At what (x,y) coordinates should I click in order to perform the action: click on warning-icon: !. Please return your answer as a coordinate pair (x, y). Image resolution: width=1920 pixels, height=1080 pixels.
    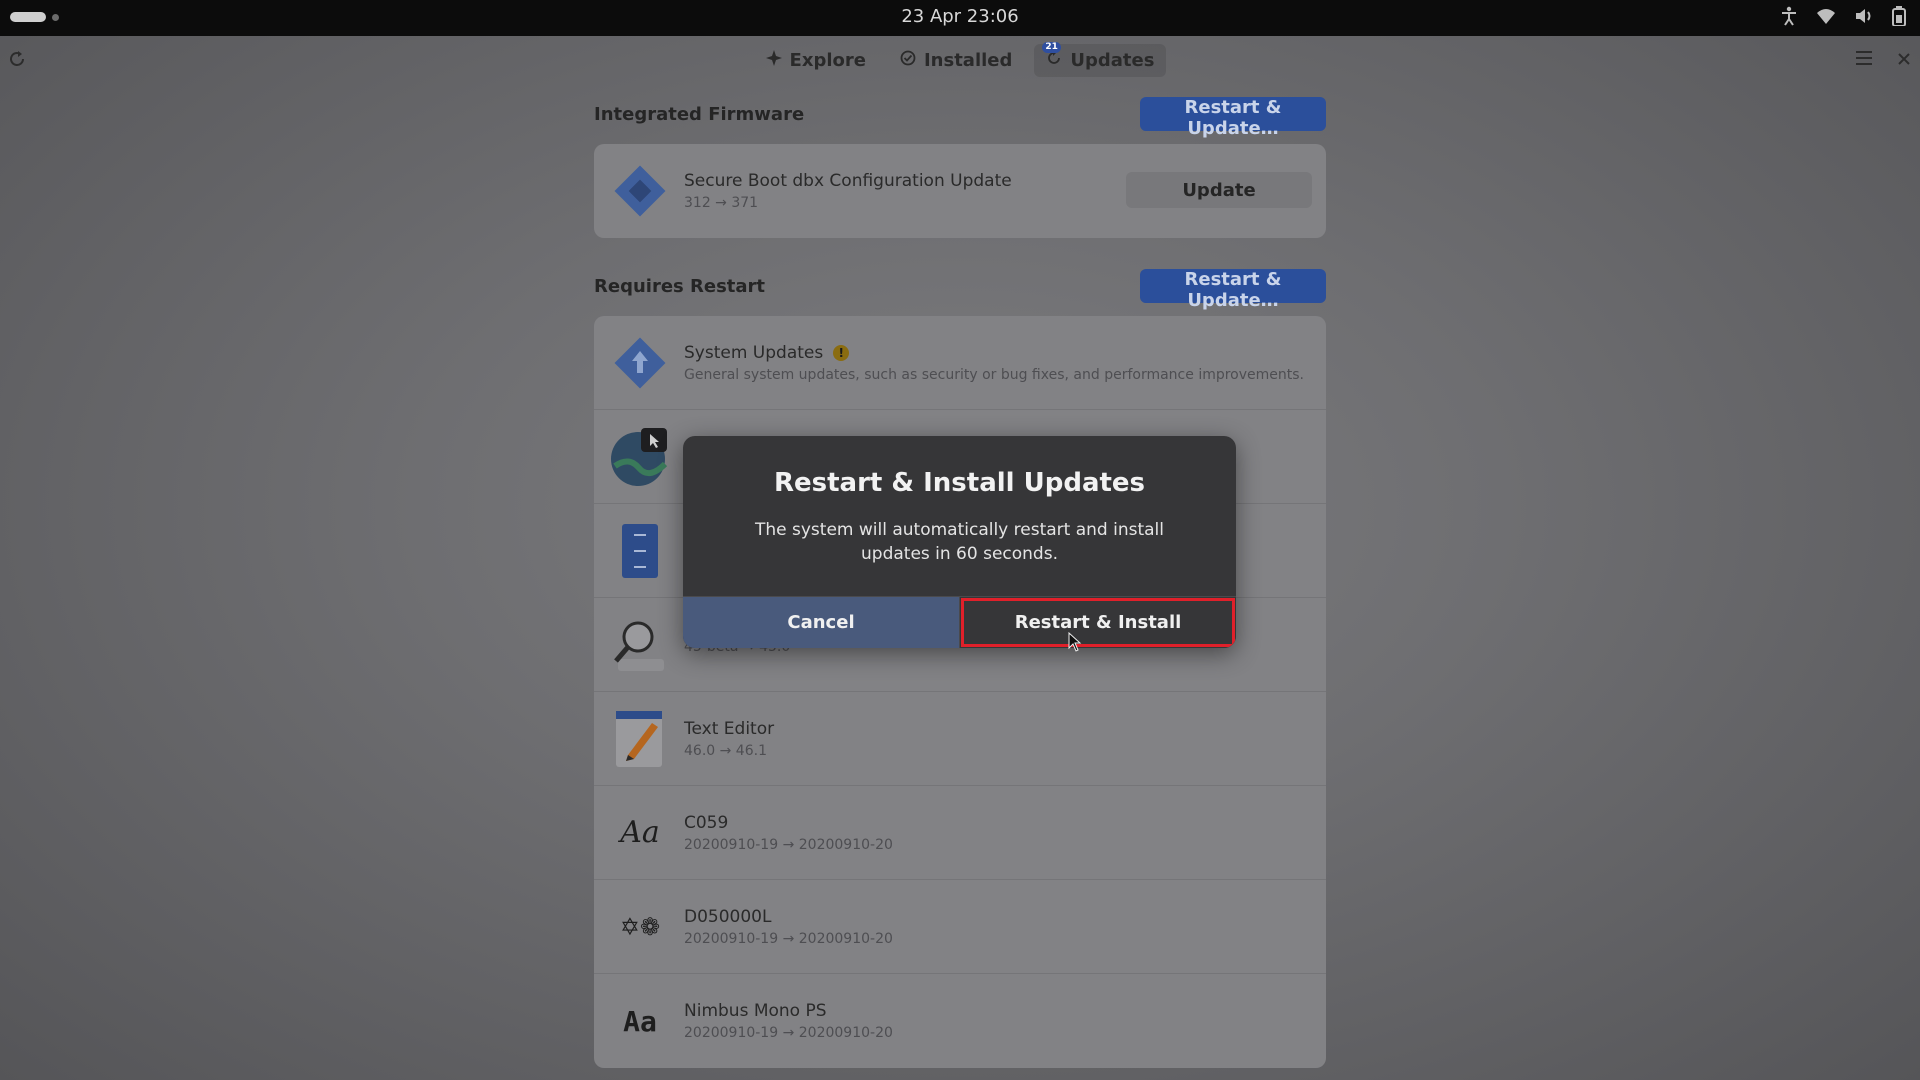
    Looking at the image, I should click on (841, 352).